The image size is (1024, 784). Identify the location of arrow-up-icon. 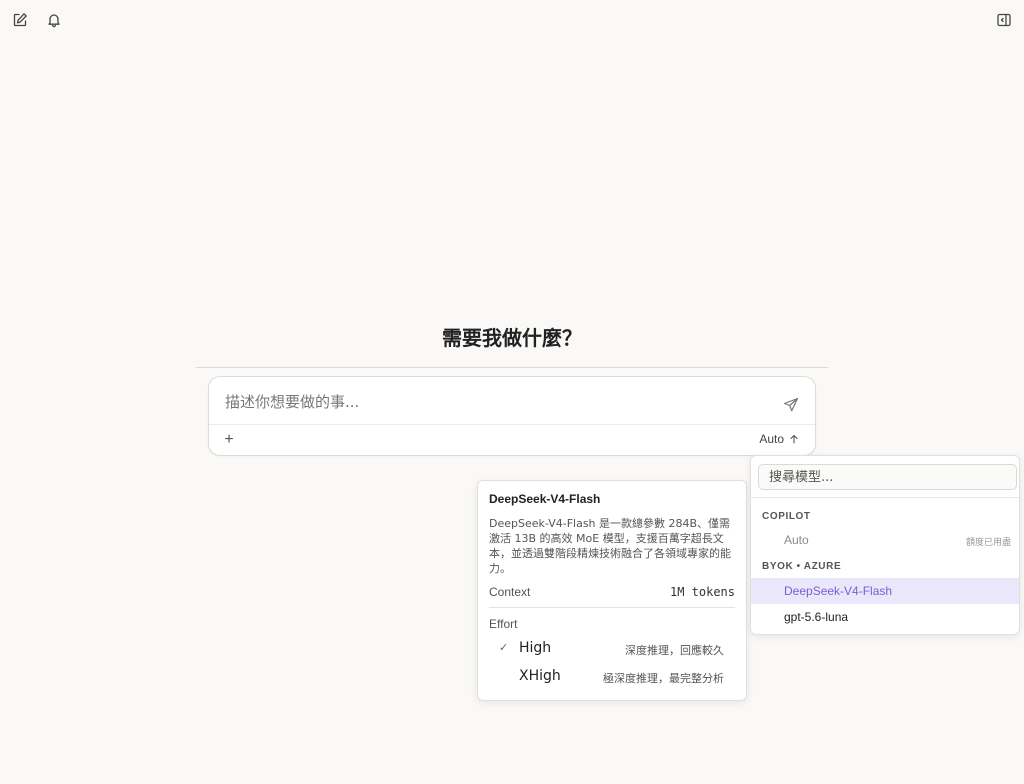
(794, 439).